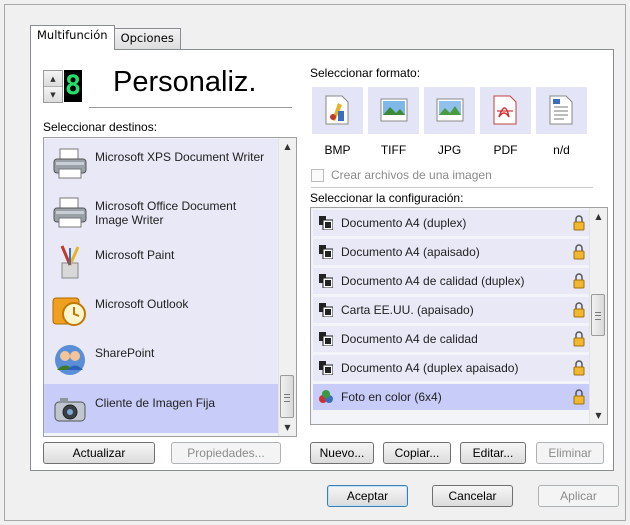 This screenshot has height=525, width=630. What do you see at coordinates (337, 150) in the screenshot?
I see `format-label: BMP` at bounding box center [337, 150].